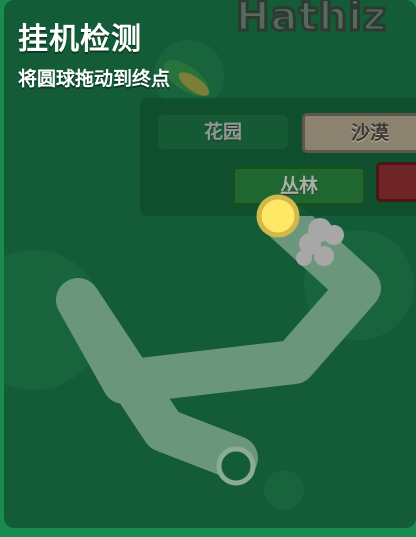  I want to click on instruction-text: 将圆球拖动到终点, so click(94, 79).